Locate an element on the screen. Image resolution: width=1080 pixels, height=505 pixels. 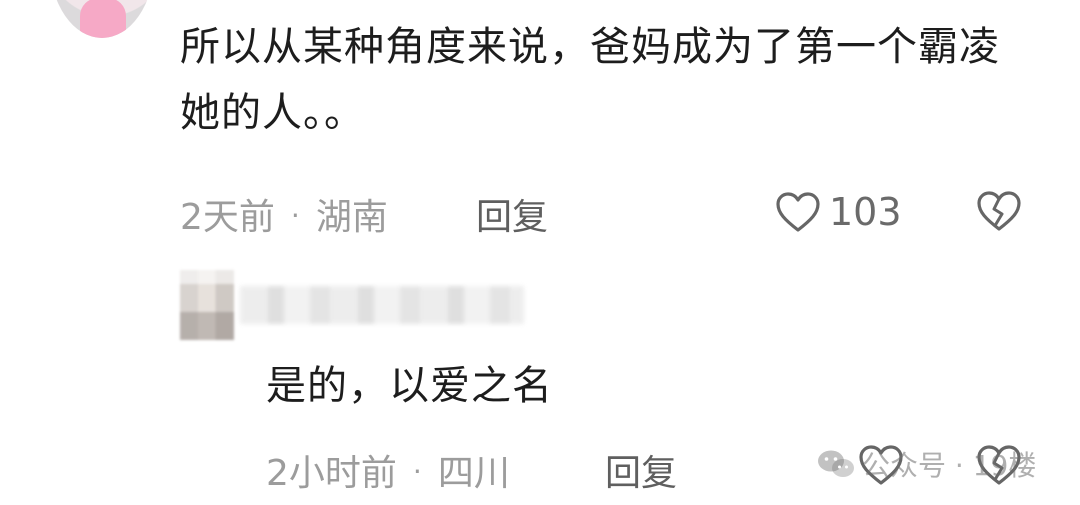
comment-time: 2天前 is located at coordinates (227, 217).